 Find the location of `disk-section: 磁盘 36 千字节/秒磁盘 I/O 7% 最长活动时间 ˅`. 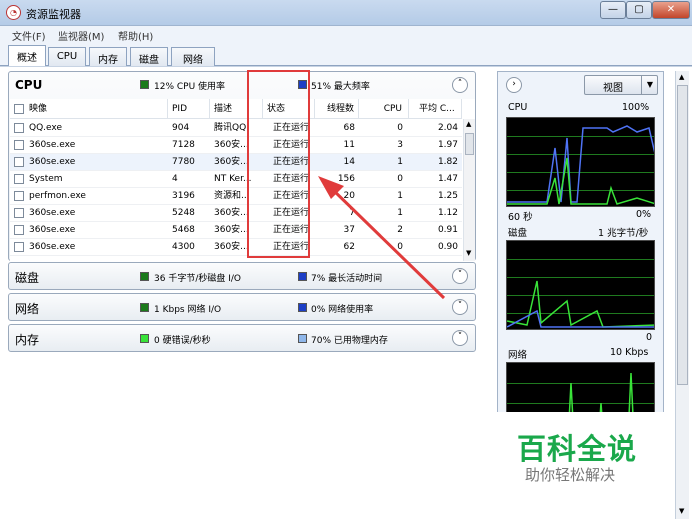

disk-section: 磁盘 36 千字节/秒磁盘 I/O 7% 最长活动时间 ˅ is located at coordinates (242, 276).